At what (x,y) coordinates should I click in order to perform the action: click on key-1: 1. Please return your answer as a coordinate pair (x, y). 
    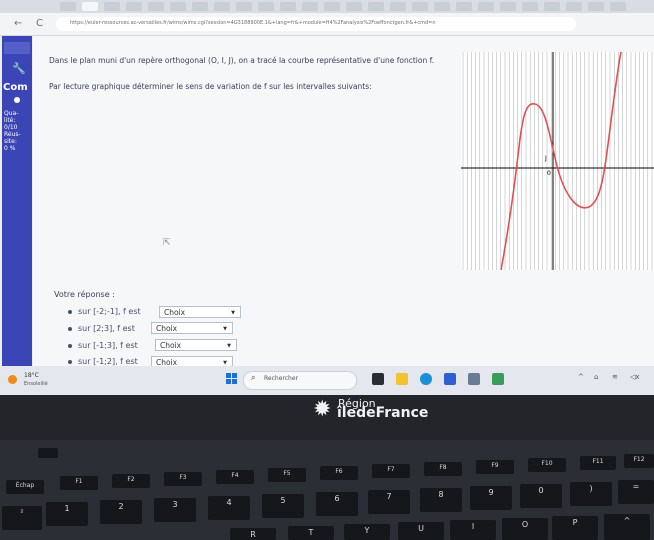
    Looking at the image, I should click on (67, 514).